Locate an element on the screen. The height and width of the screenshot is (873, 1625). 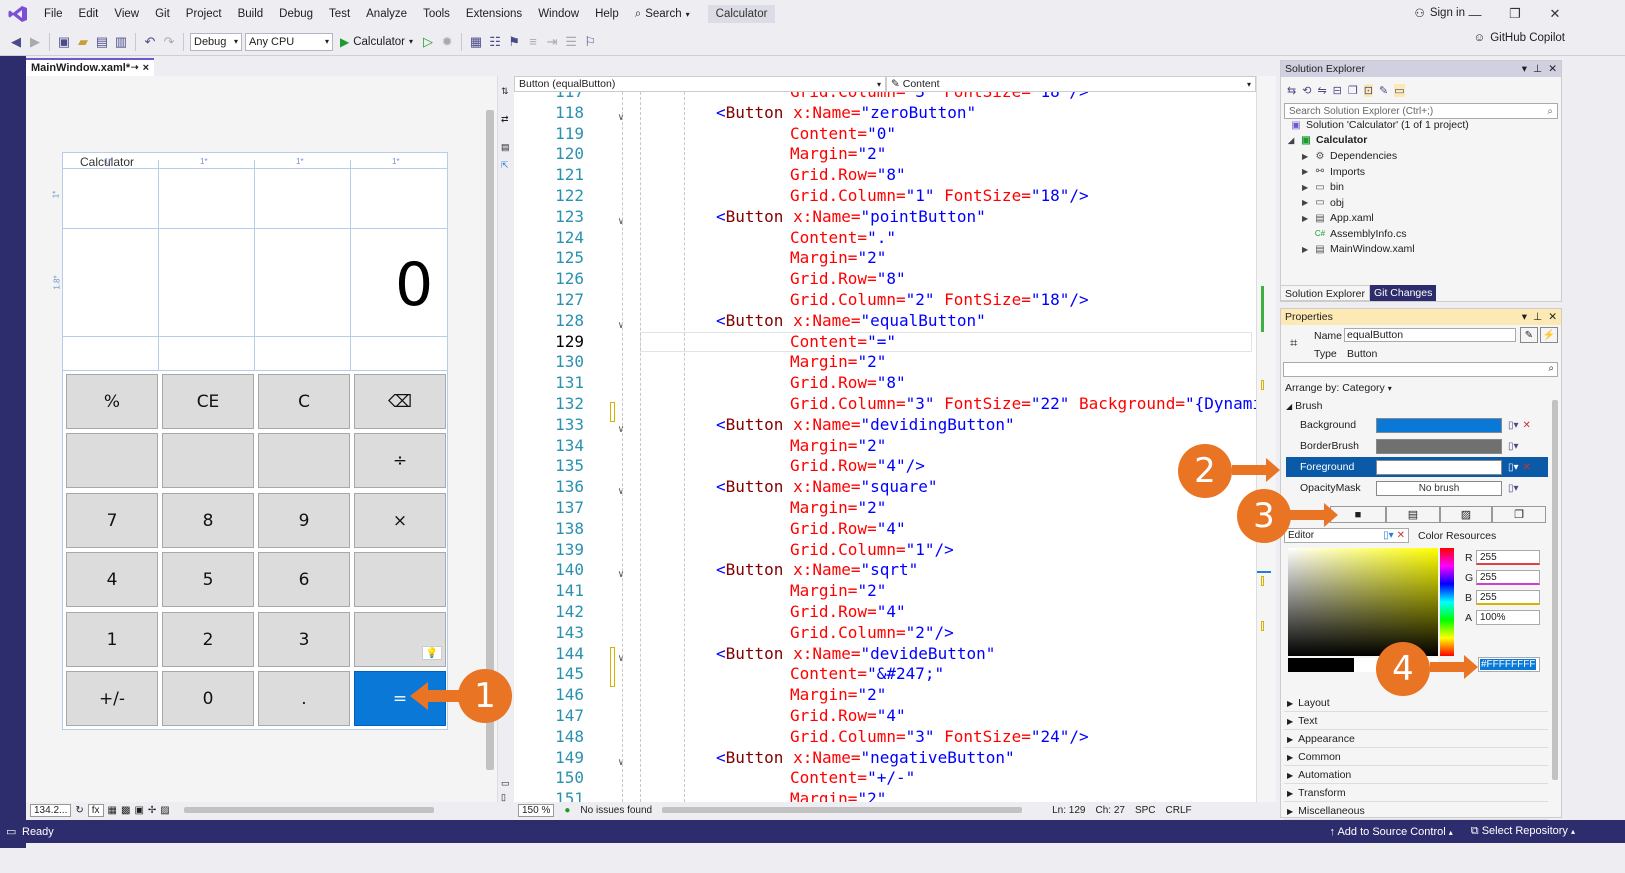
calculator-button: 2 is located at coordinates (208, 639).